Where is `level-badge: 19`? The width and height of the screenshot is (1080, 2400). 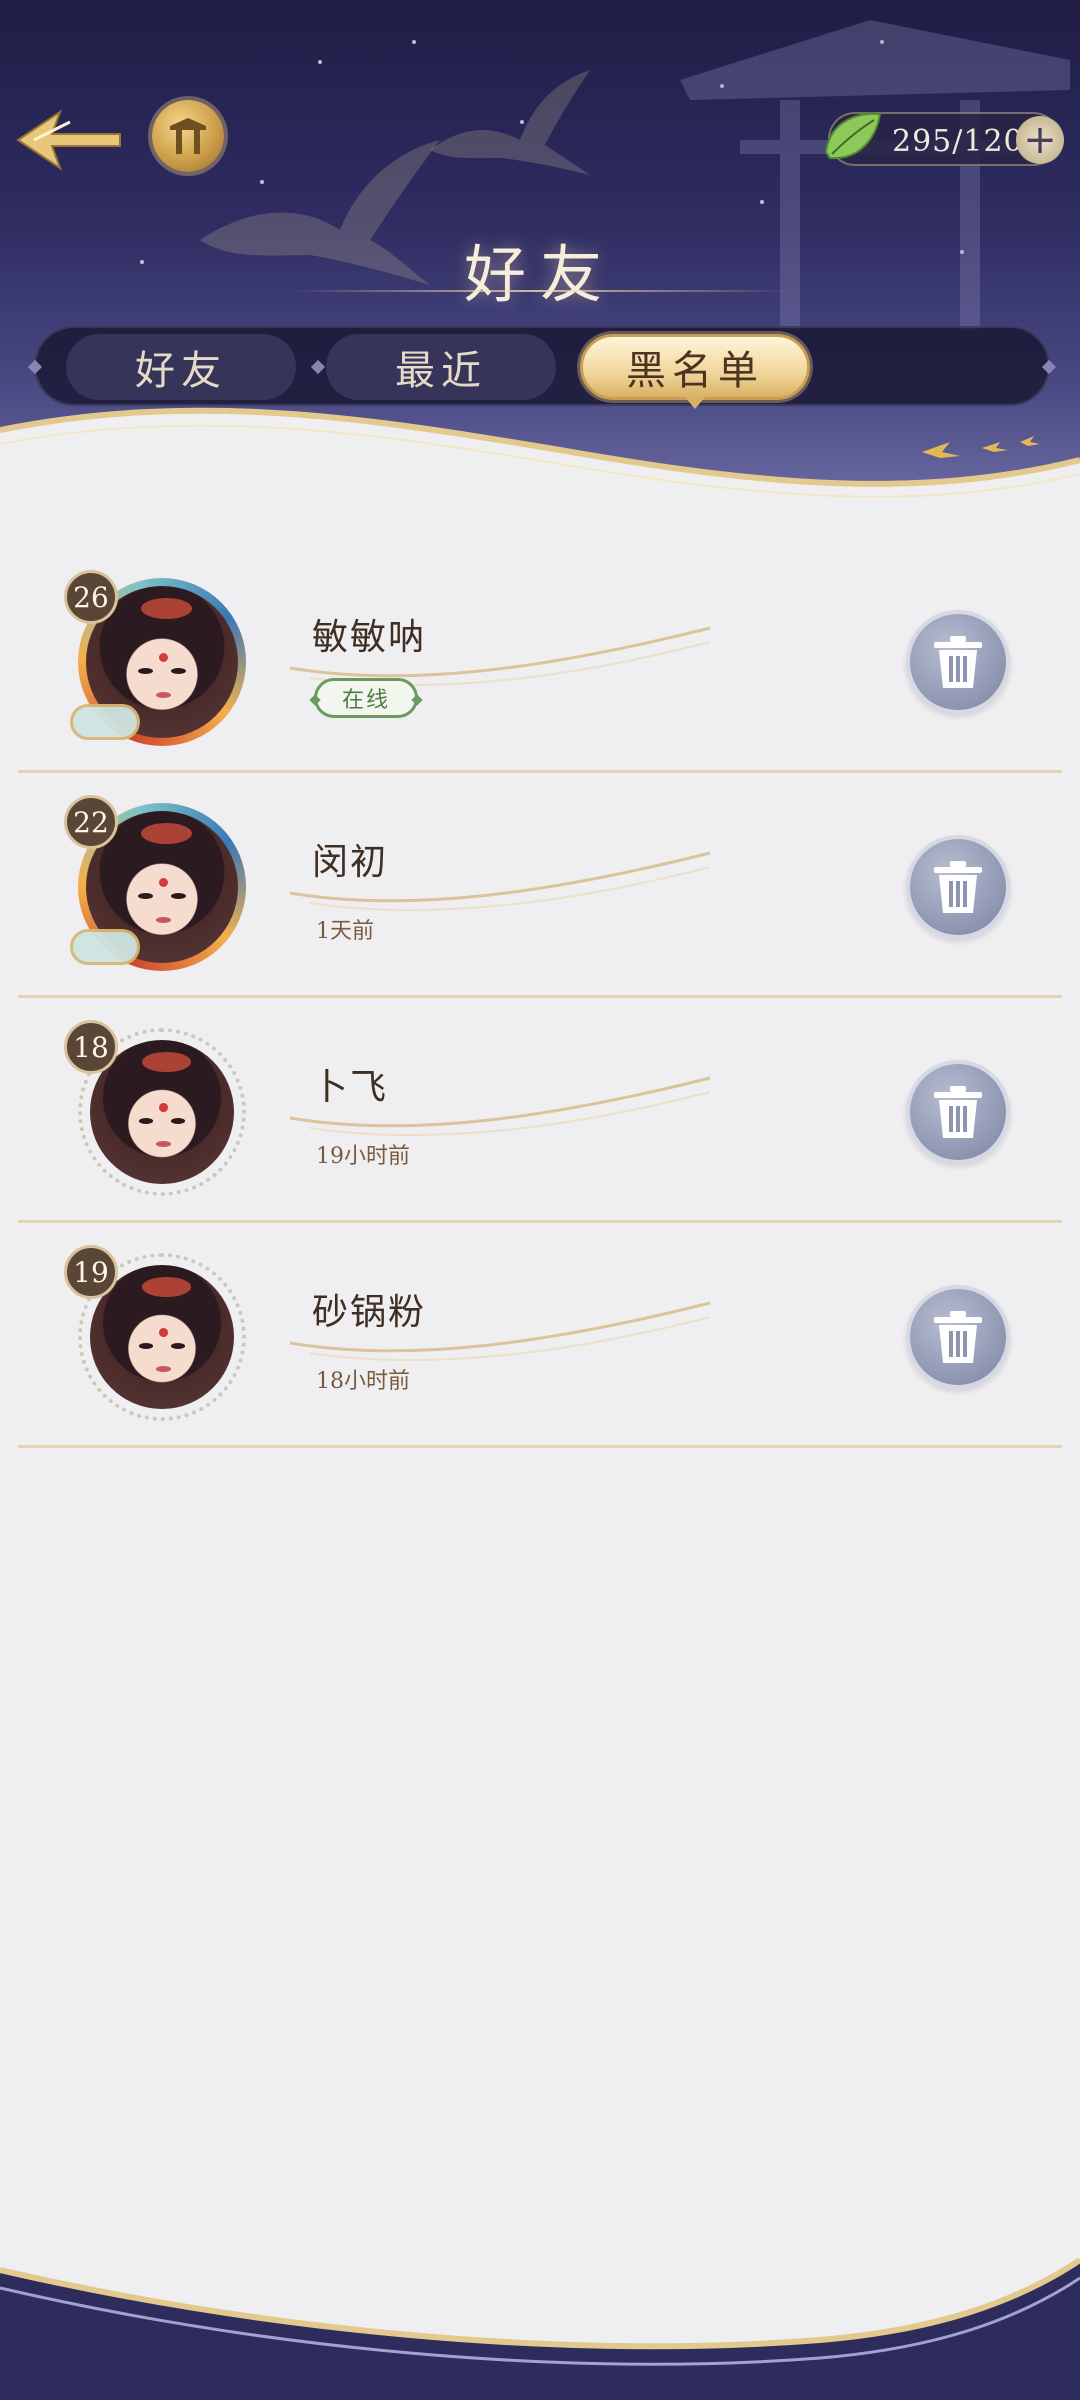
level-badge: 19 is located at coordinates (91, 1272).